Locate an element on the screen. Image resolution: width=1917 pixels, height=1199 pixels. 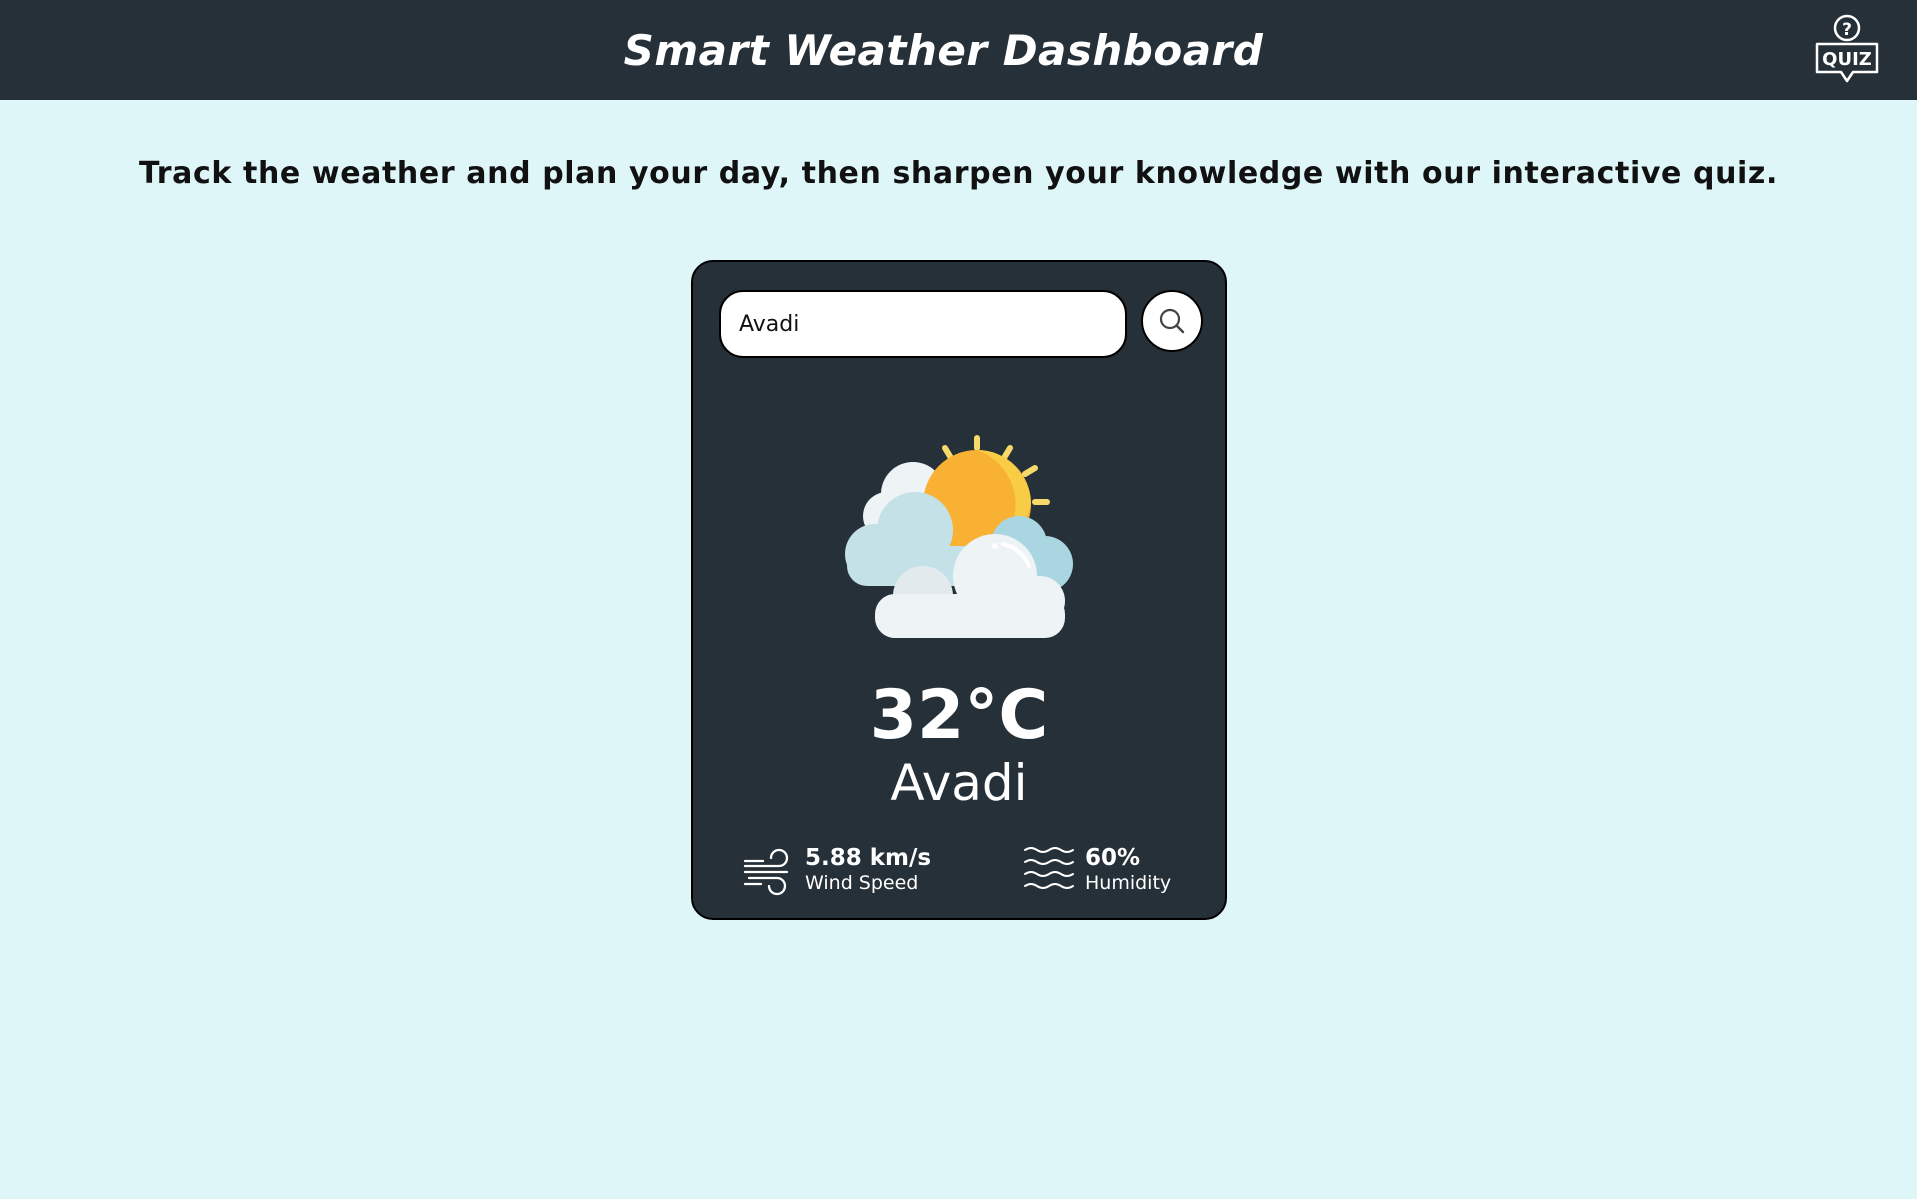
humidity-stat: 60% Humidity is located at coordinates (1097, 870).